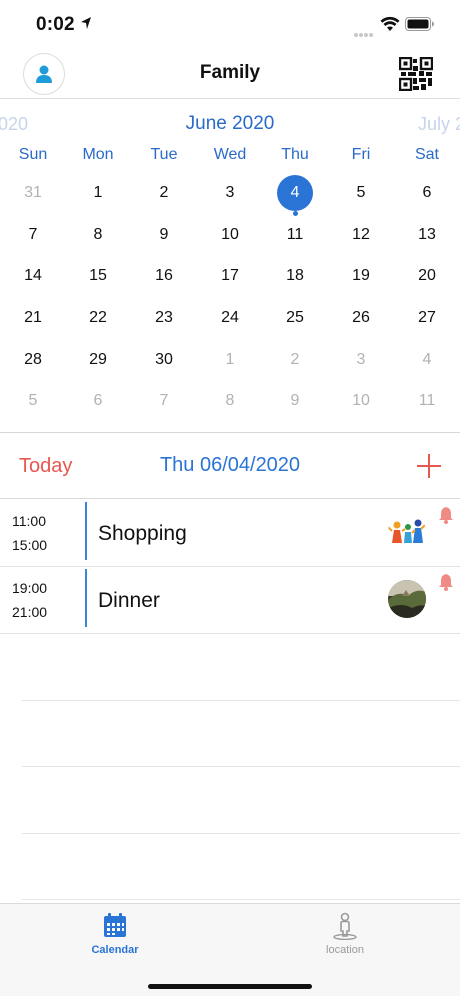 This screenshot has width=460, height=996. I want to click on weekday-label: Thu, so click(295, 154).